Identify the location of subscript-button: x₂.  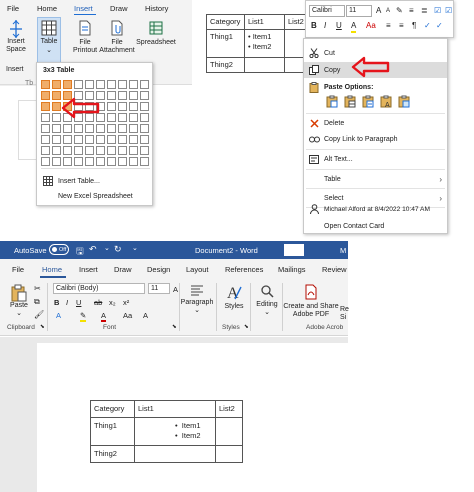
(112, 302).